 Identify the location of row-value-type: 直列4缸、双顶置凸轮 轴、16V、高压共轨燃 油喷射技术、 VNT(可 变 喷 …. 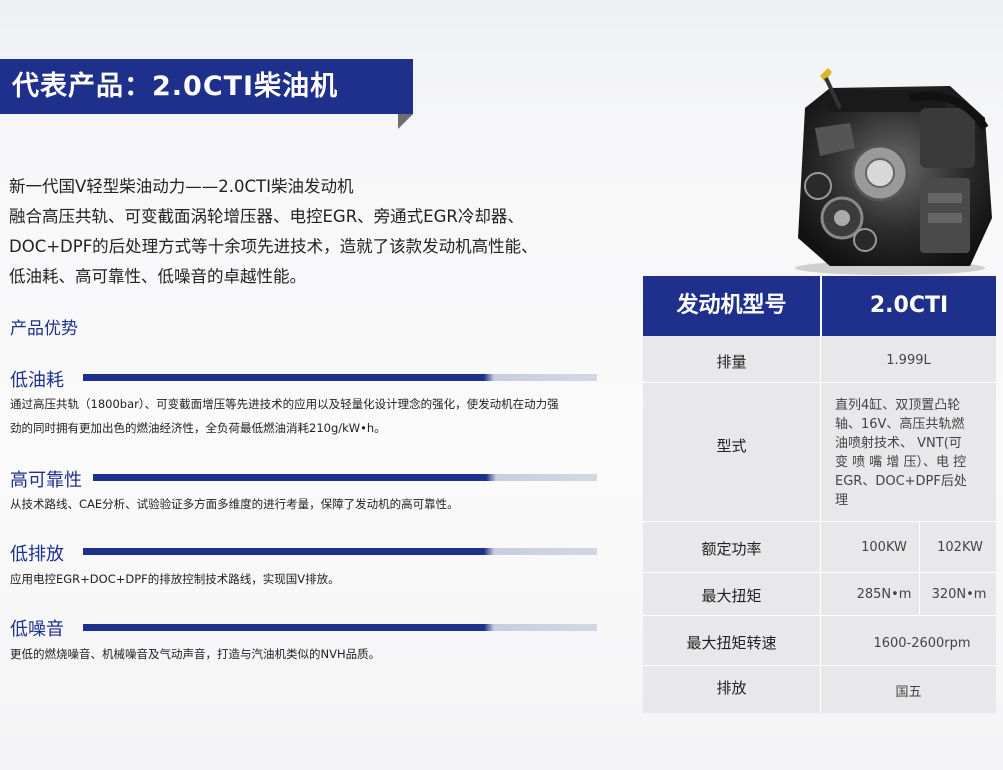
(910, 453).